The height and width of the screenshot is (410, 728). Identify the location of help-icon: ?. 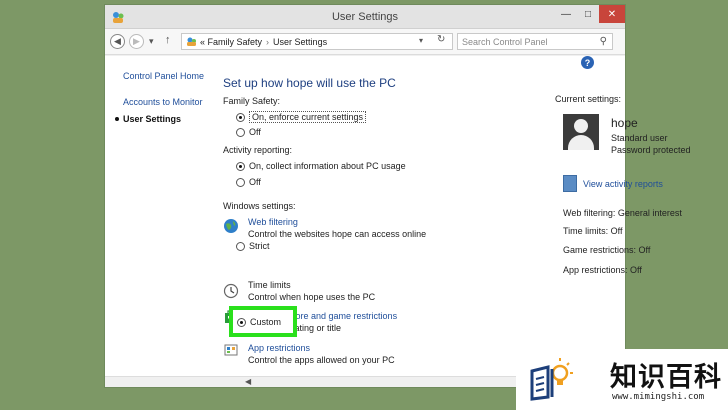
(587, 62).